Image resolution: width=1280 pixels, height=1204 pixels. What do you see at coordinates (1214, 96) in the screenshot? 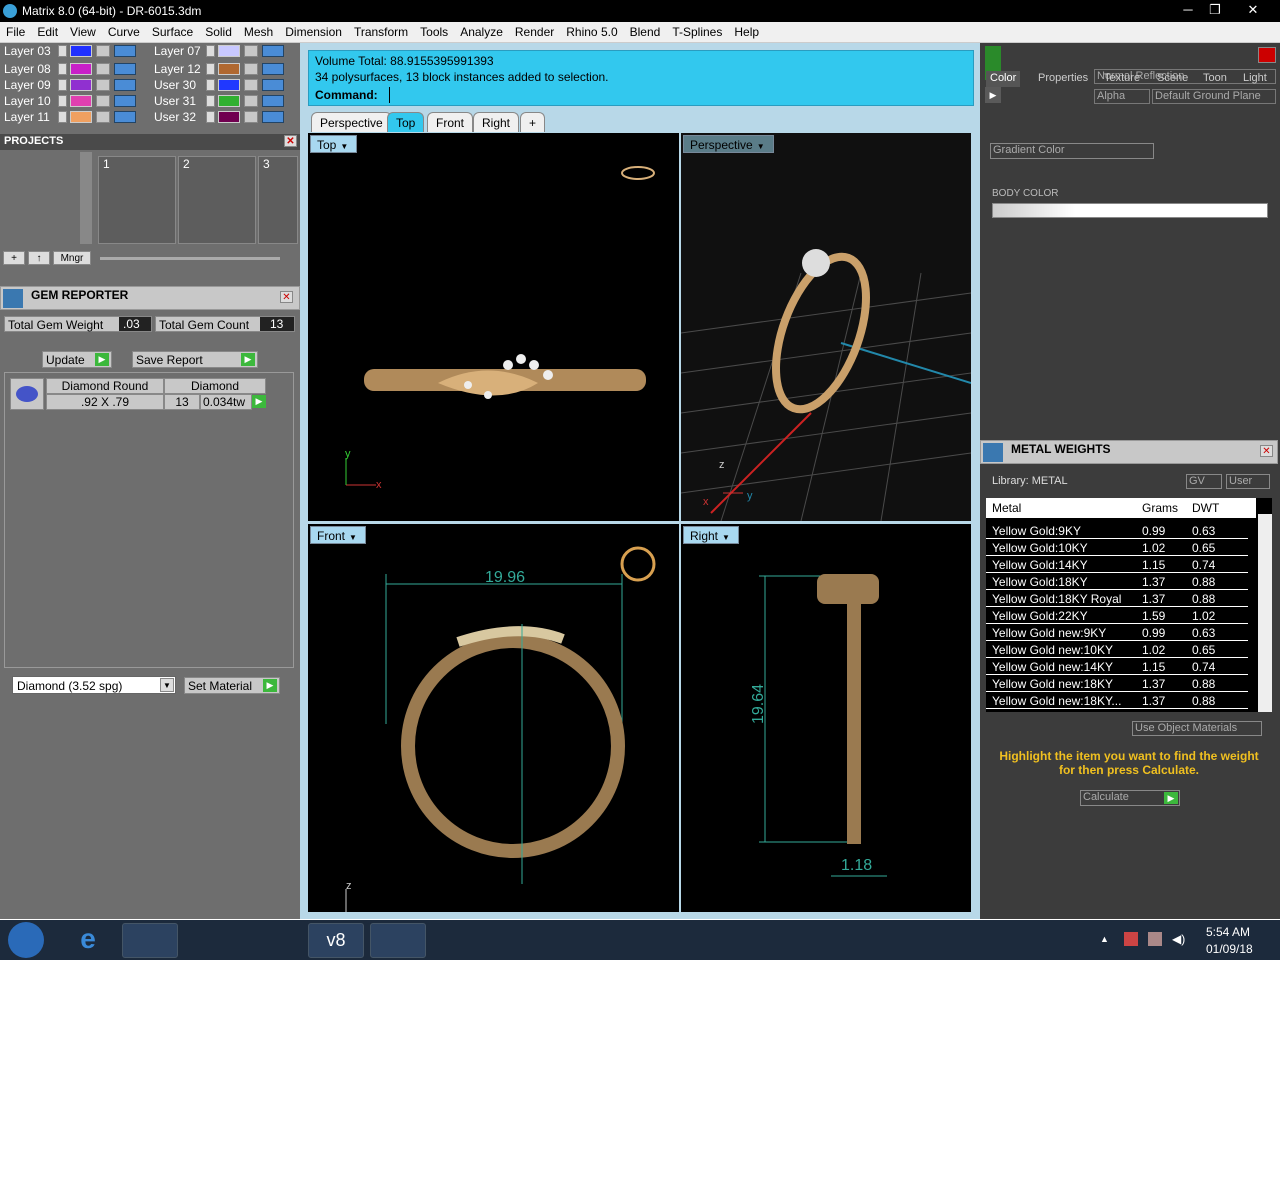
I see `ground-plane-select: Default Ground Plane` at bounding box center [1214, 96].